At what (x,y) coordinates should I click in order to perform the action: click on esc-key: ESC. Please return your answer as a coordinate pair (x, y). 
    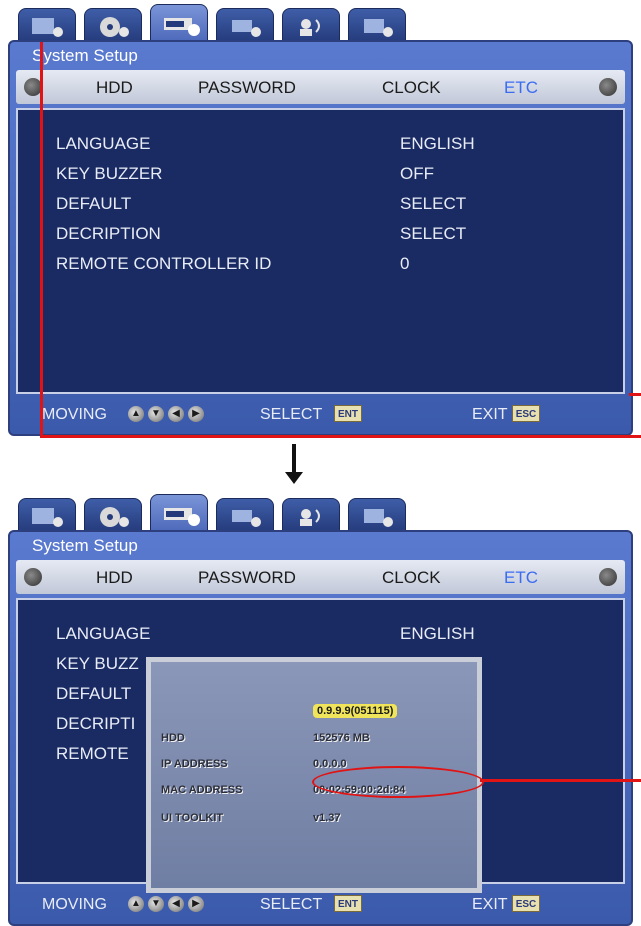
    Looking at the image, I should click on (526, 903).